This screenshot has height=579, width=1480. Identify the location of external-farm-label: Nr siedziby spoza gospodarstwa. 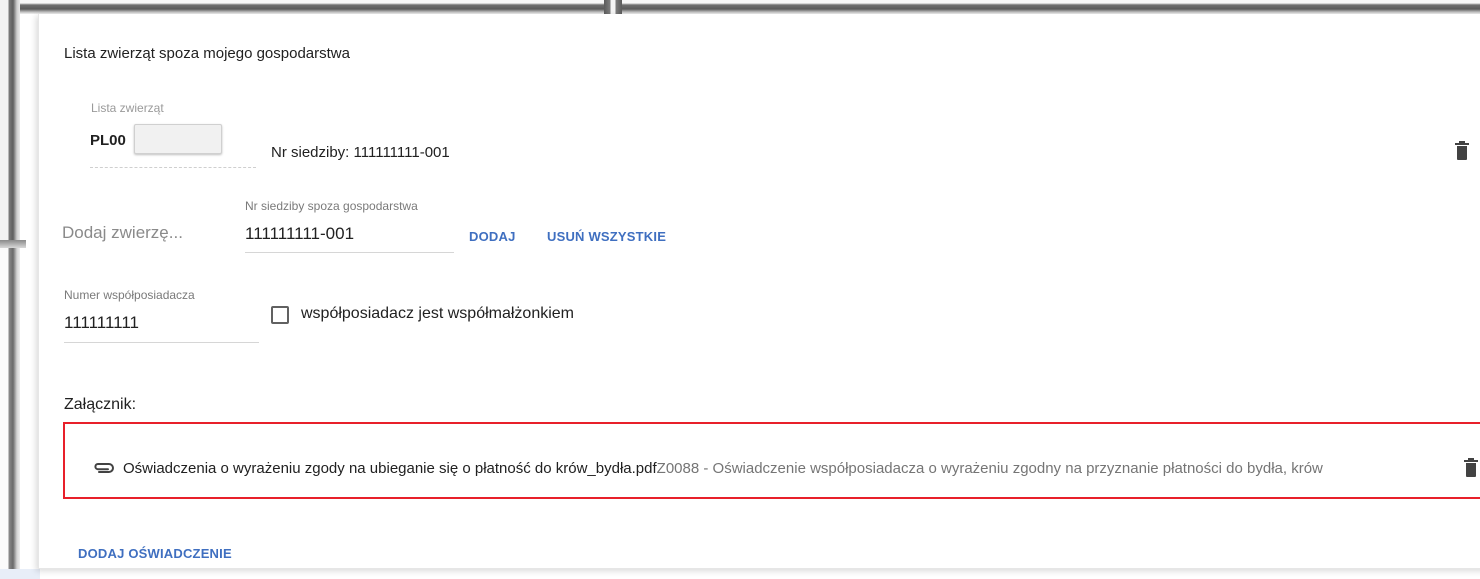
(331, 206).